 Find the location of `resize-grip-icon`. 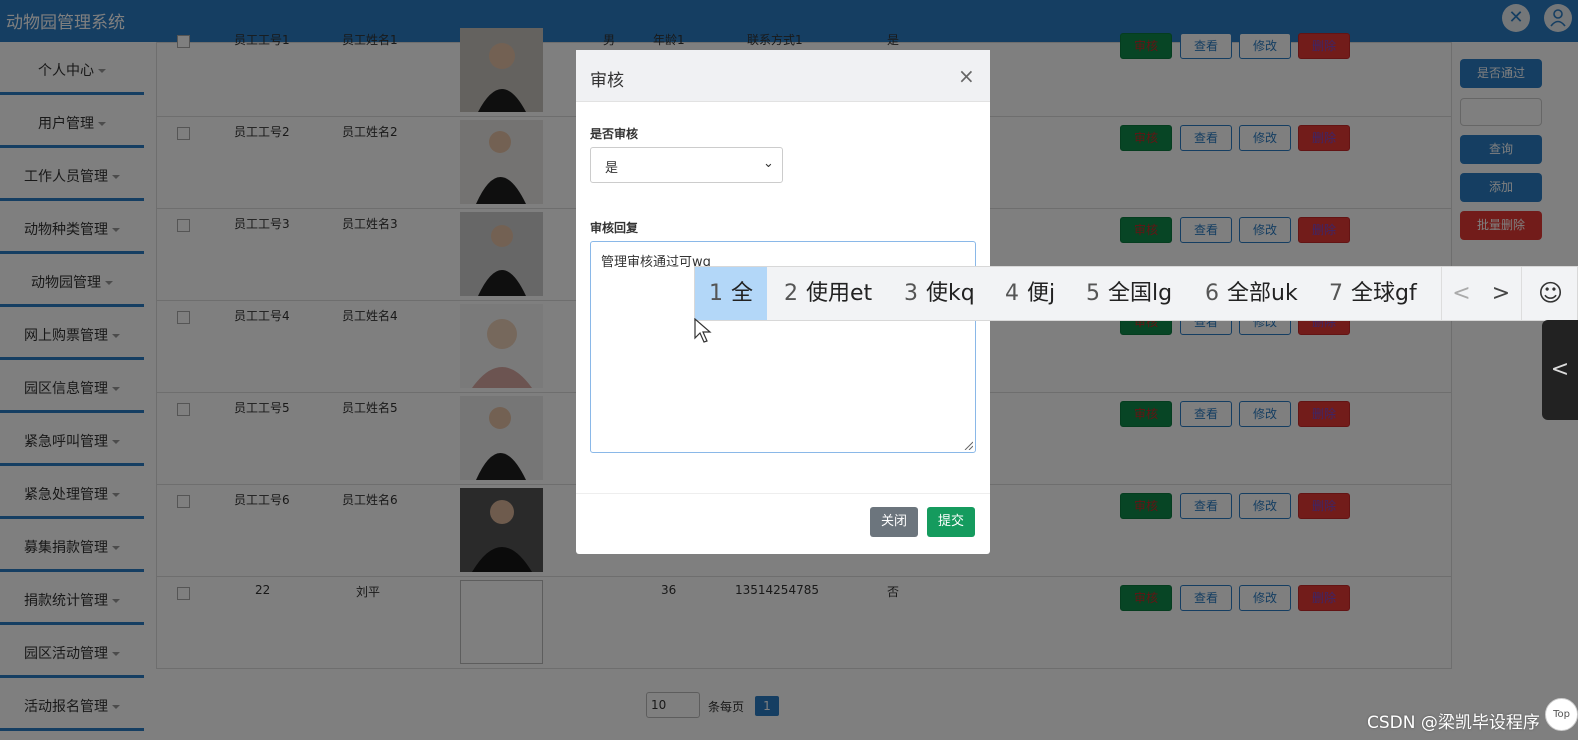

resize-grip-icon is located at coordinates (968, 445).